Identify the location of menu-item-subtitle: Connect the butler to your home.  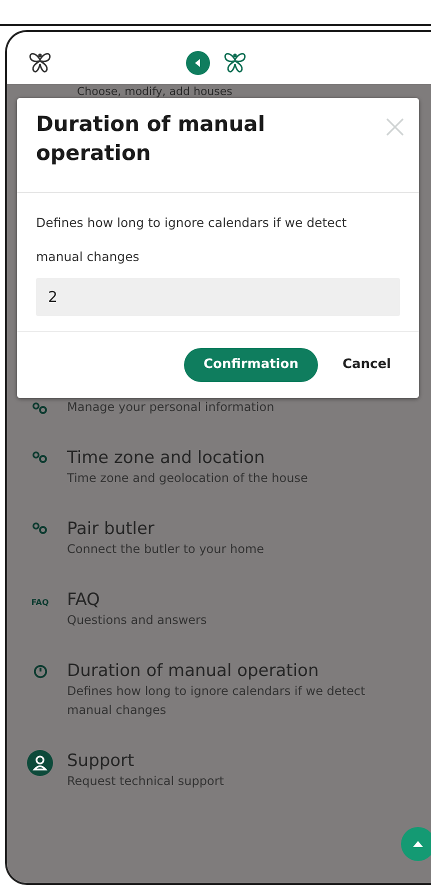
(166, 549).